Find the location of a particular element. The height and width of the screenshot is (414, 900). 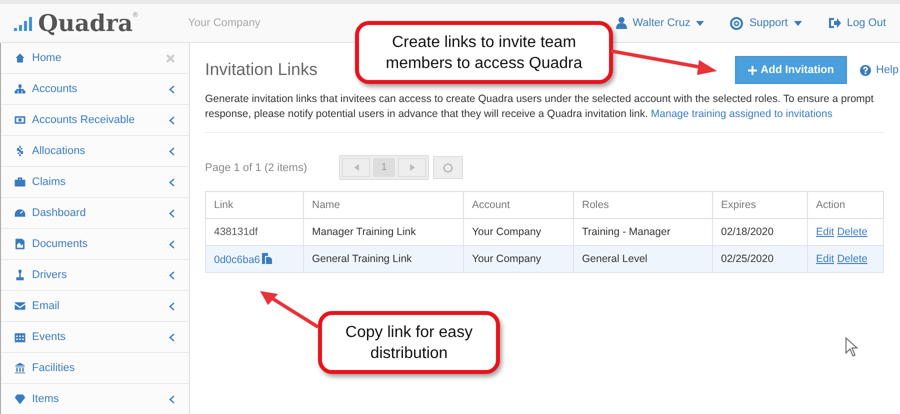

column-header: Expires is located at coordinates (760, 205).